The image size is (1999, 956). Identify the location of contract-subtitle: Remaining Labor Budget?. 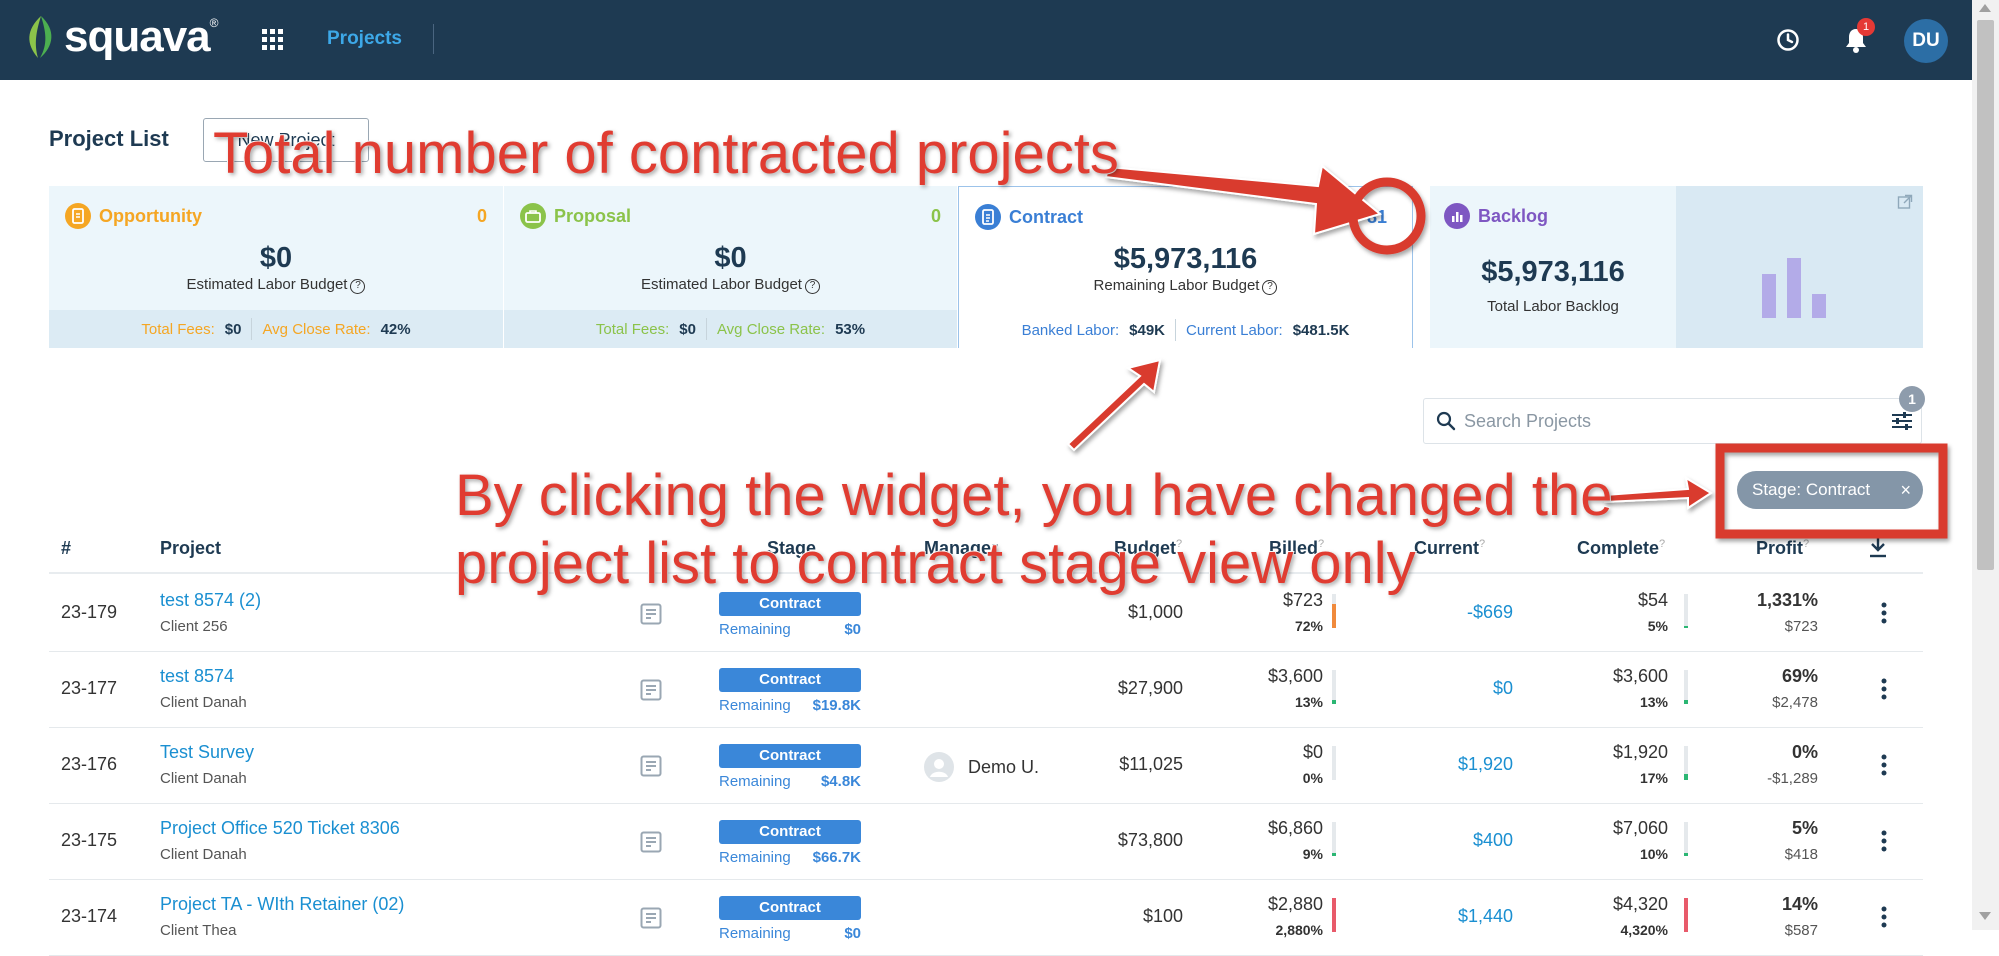
(1185, 286).